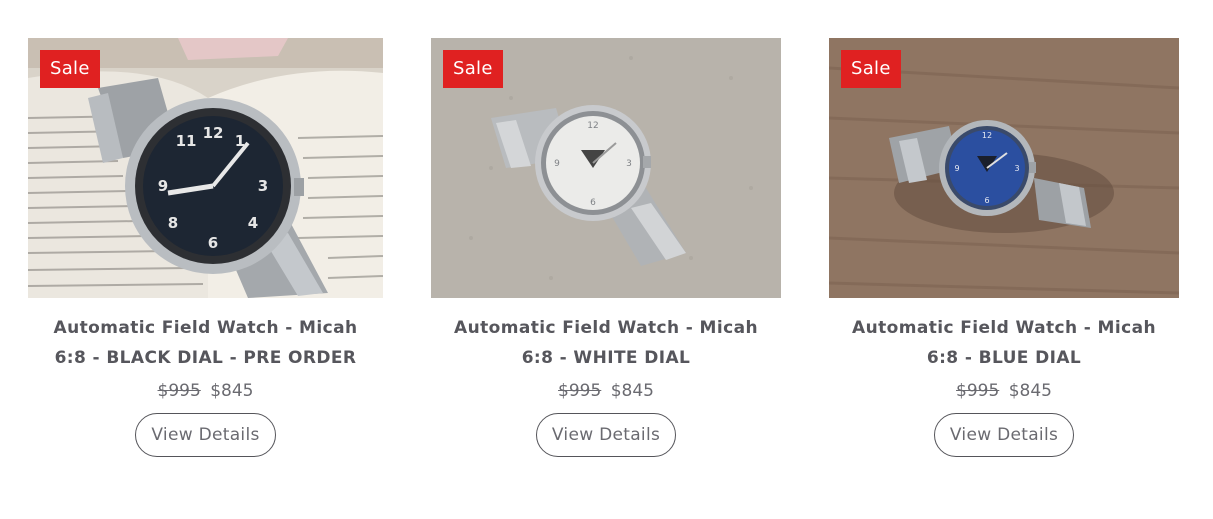 The height and width of the screenshot is (519, 1213). I want to click on svg-text: 4, so click(253, 223).